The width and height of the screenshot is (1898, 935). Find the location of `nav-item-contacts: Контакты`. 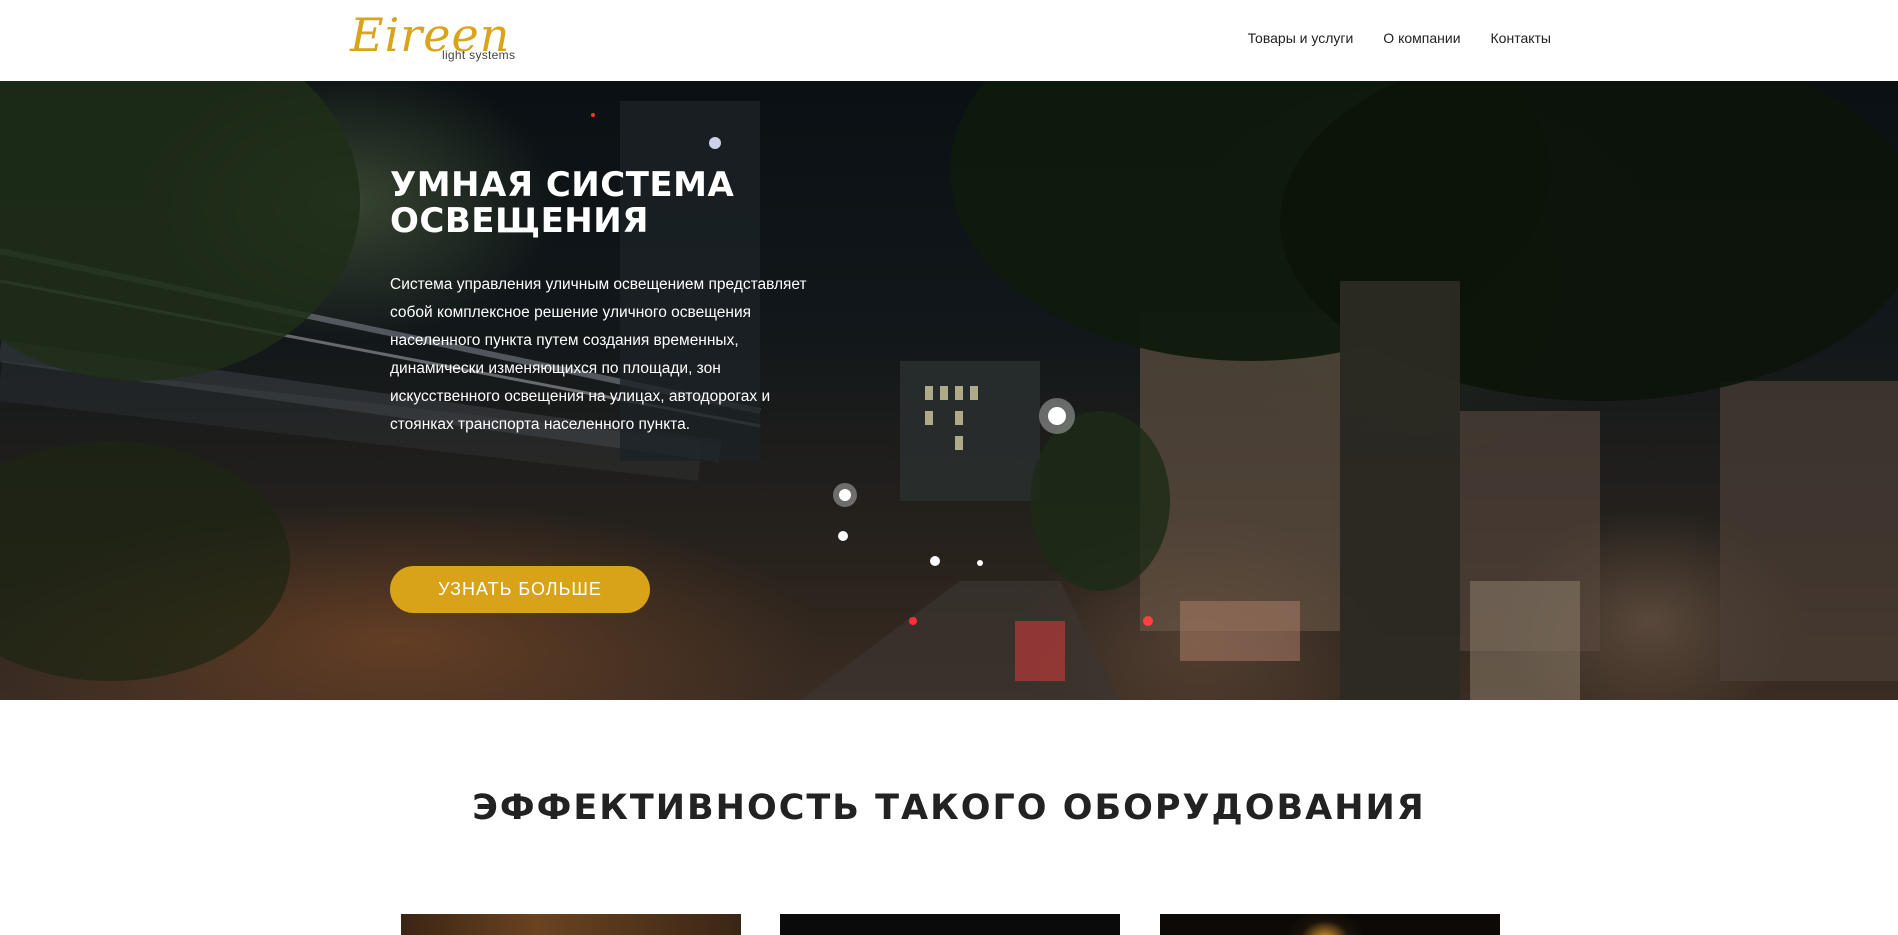

nav-item-contacts: Контакты is located at coordinates (1521, 38).